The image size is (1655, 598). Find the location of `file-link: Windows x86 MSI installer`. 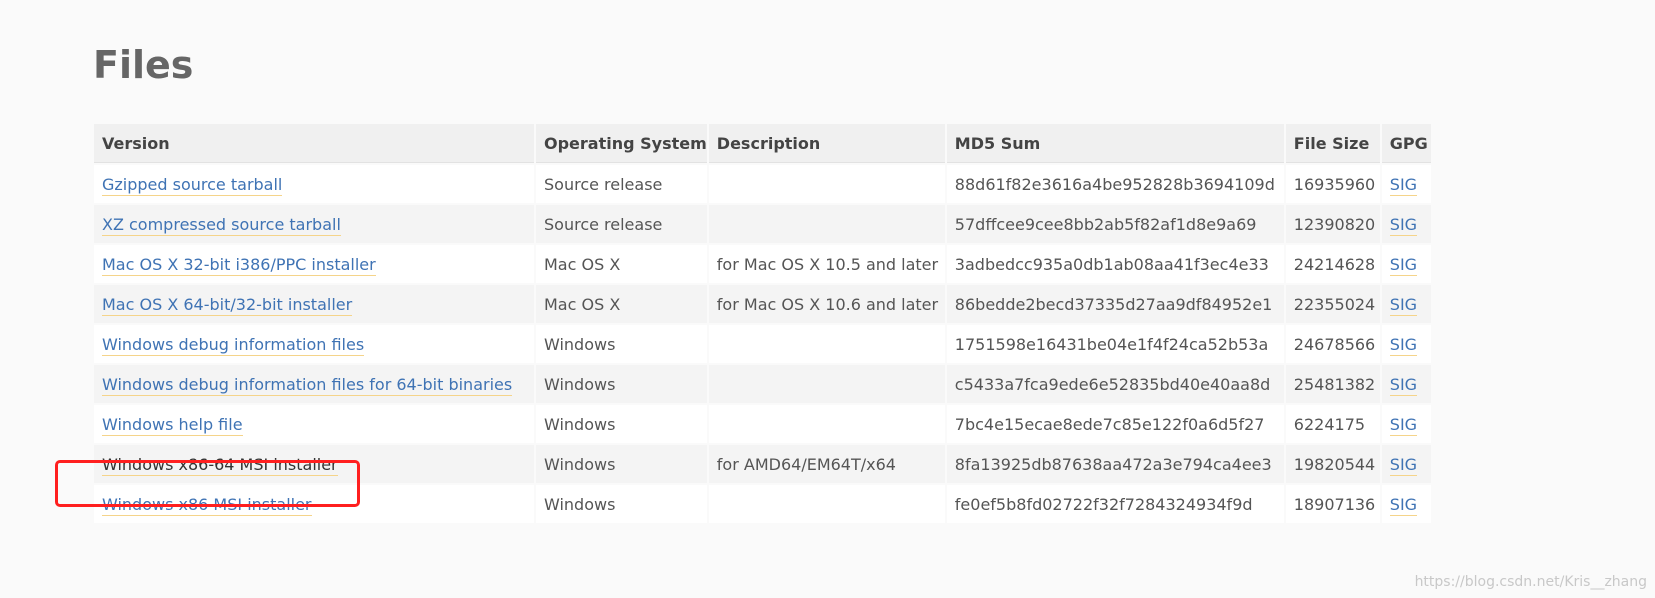

file-link: Windows x86 MSI installer is located at coordinates (207, 505).